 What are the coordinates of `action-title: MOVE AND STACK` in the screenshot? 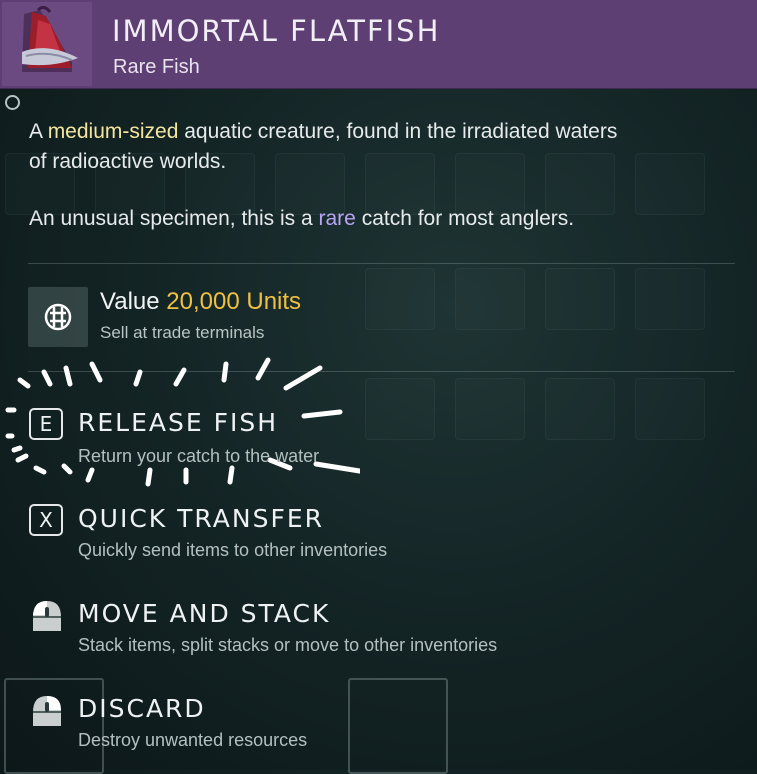 It's located at (204, 613).